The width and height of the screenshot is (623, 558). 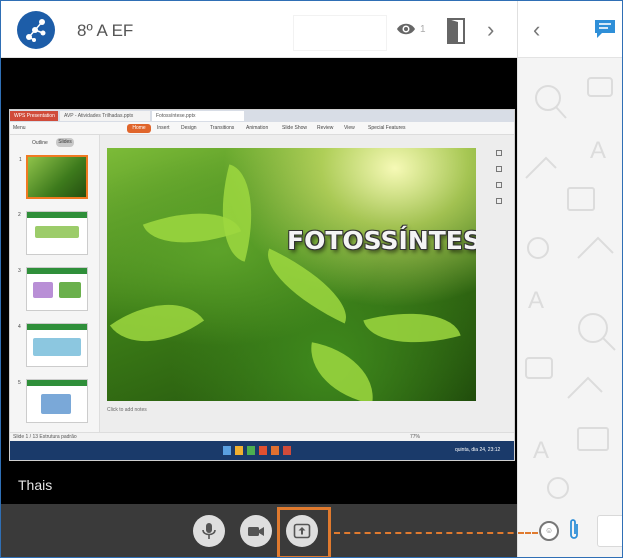 What do you see at coordinates (423, 29) in the screenshot?
I see `viewer-count: 1` at bounding box center [423, 29].